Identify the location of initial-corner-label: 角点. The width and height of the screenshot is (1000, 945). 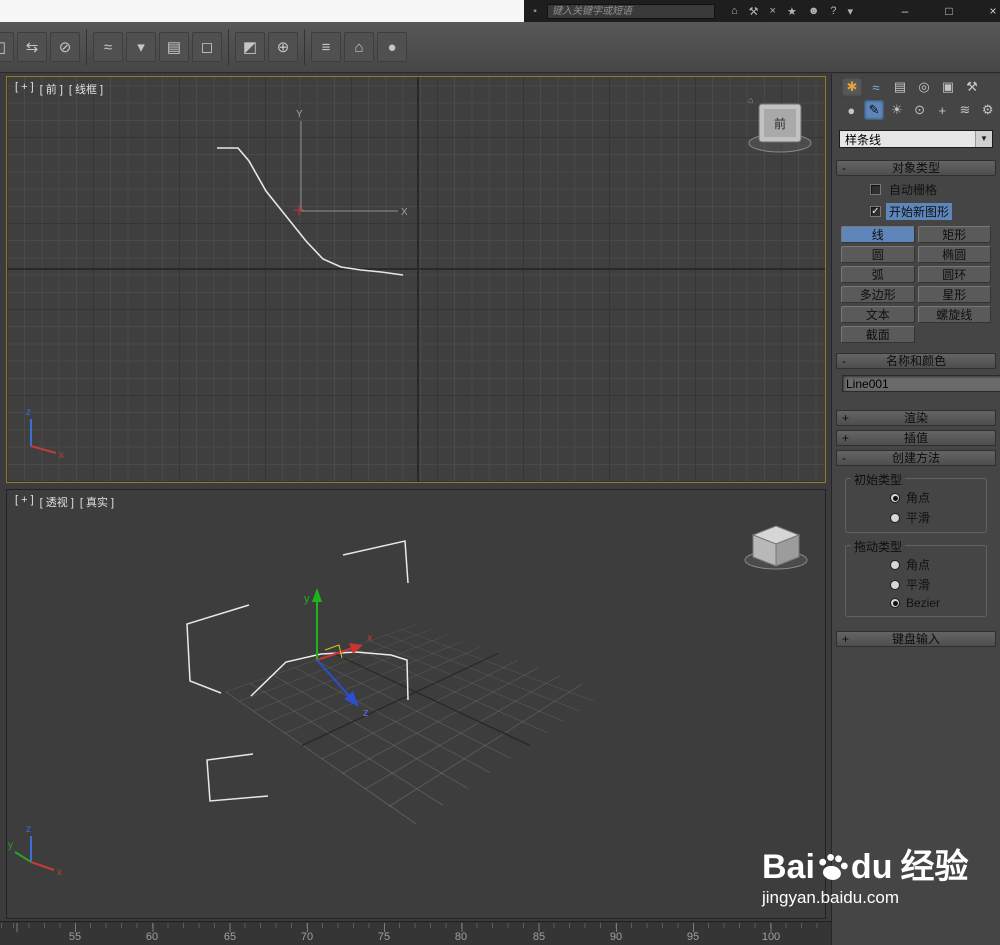
(918, 497).